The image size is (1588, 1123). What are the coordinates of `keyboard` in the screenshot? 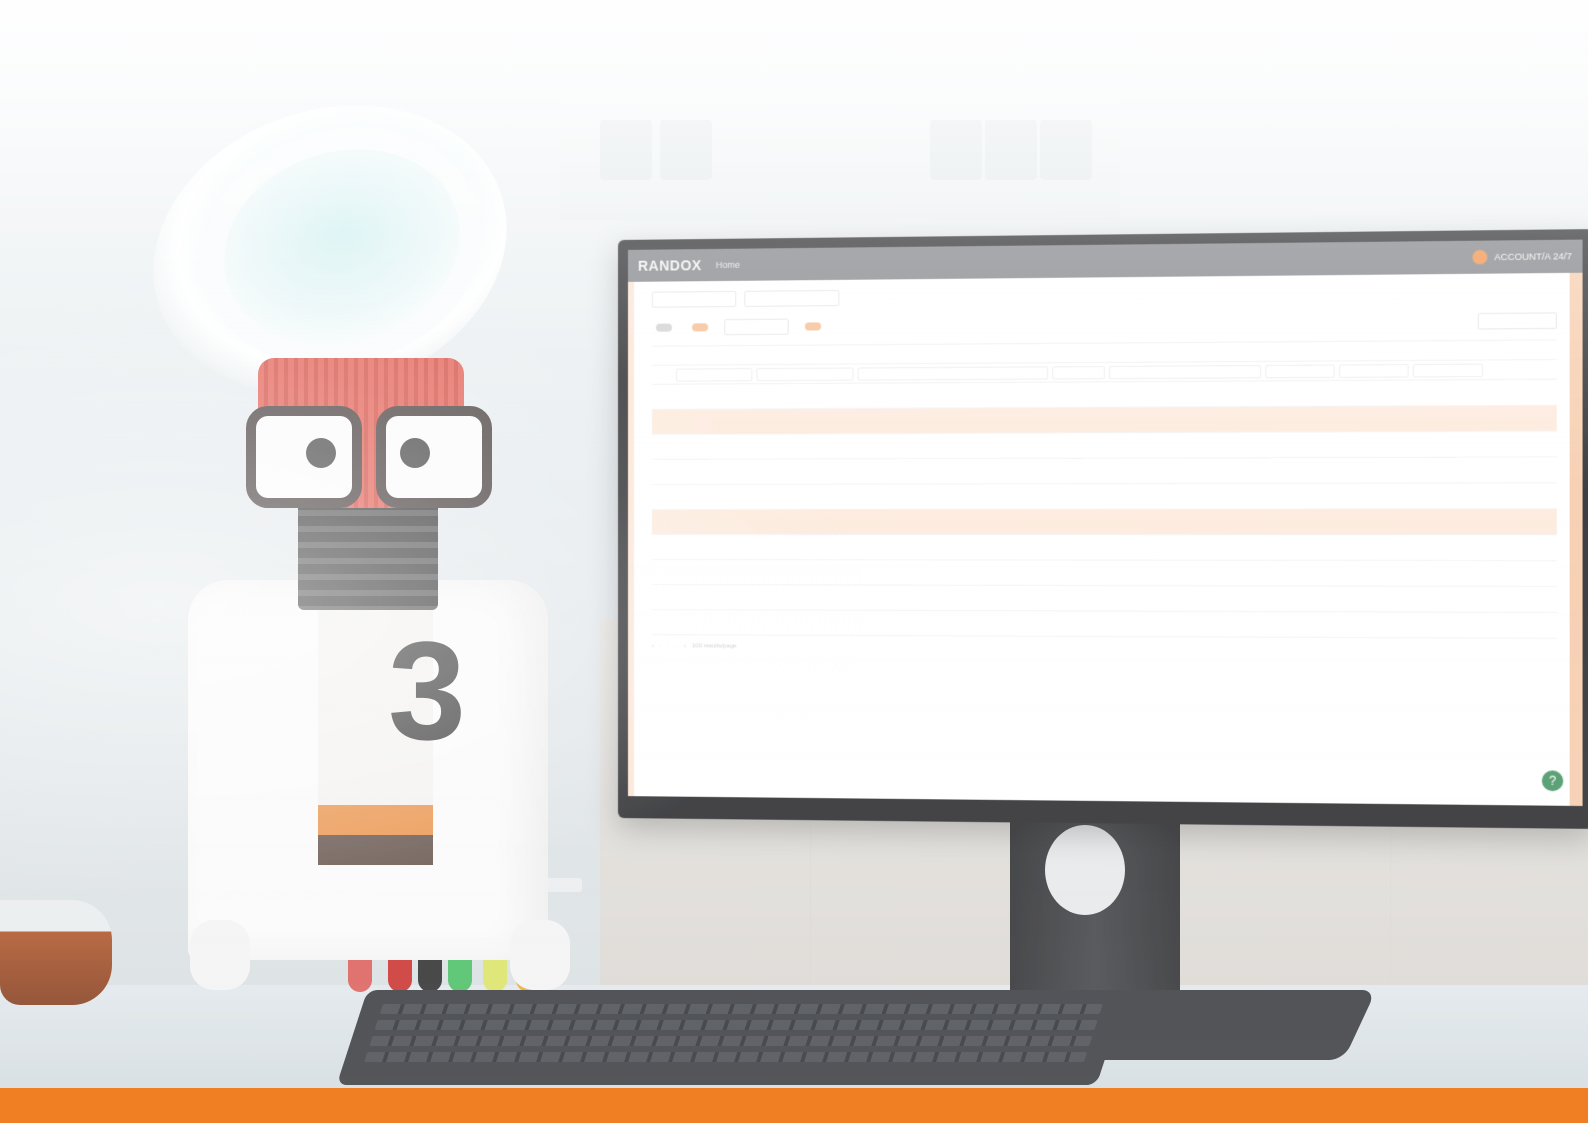 It's located at (732, 1037).